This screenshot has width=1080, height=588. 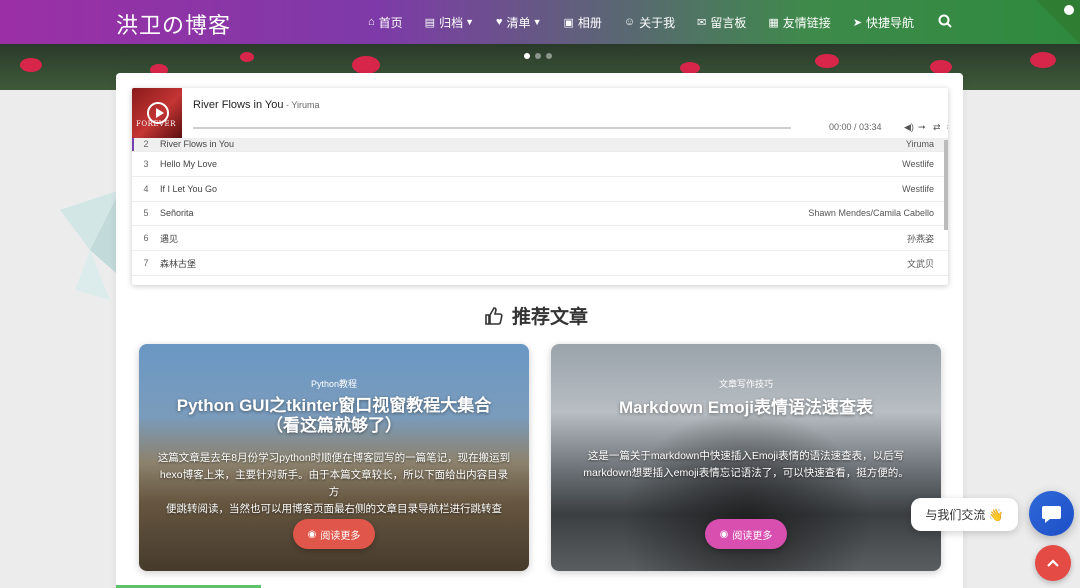 What do you see at coordinates (920, 238) in the screenshot?
I see `track-artist: 孙燕姿` at bounding box center [920, 238].